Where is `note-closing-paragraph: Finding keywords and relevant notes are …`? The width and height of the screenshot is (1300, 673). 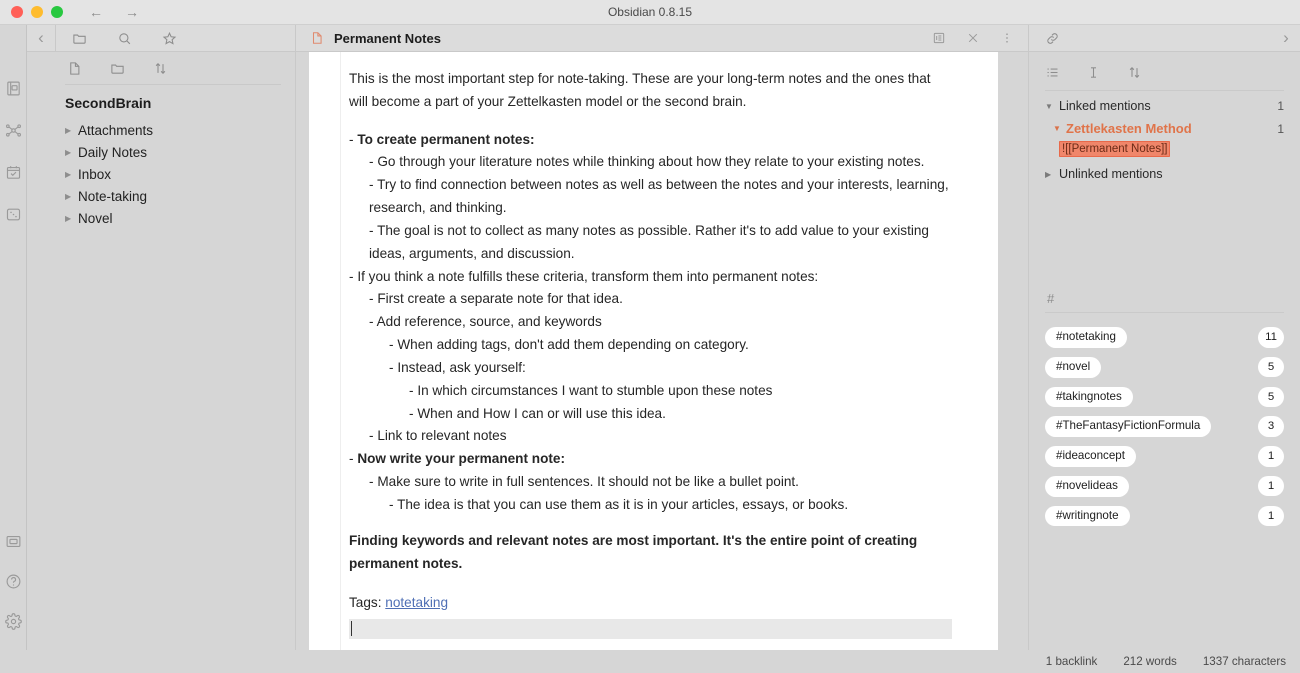
note-closing-paragraph: Finding keywords and relevant notes are … is located at coordinates (633, 551).